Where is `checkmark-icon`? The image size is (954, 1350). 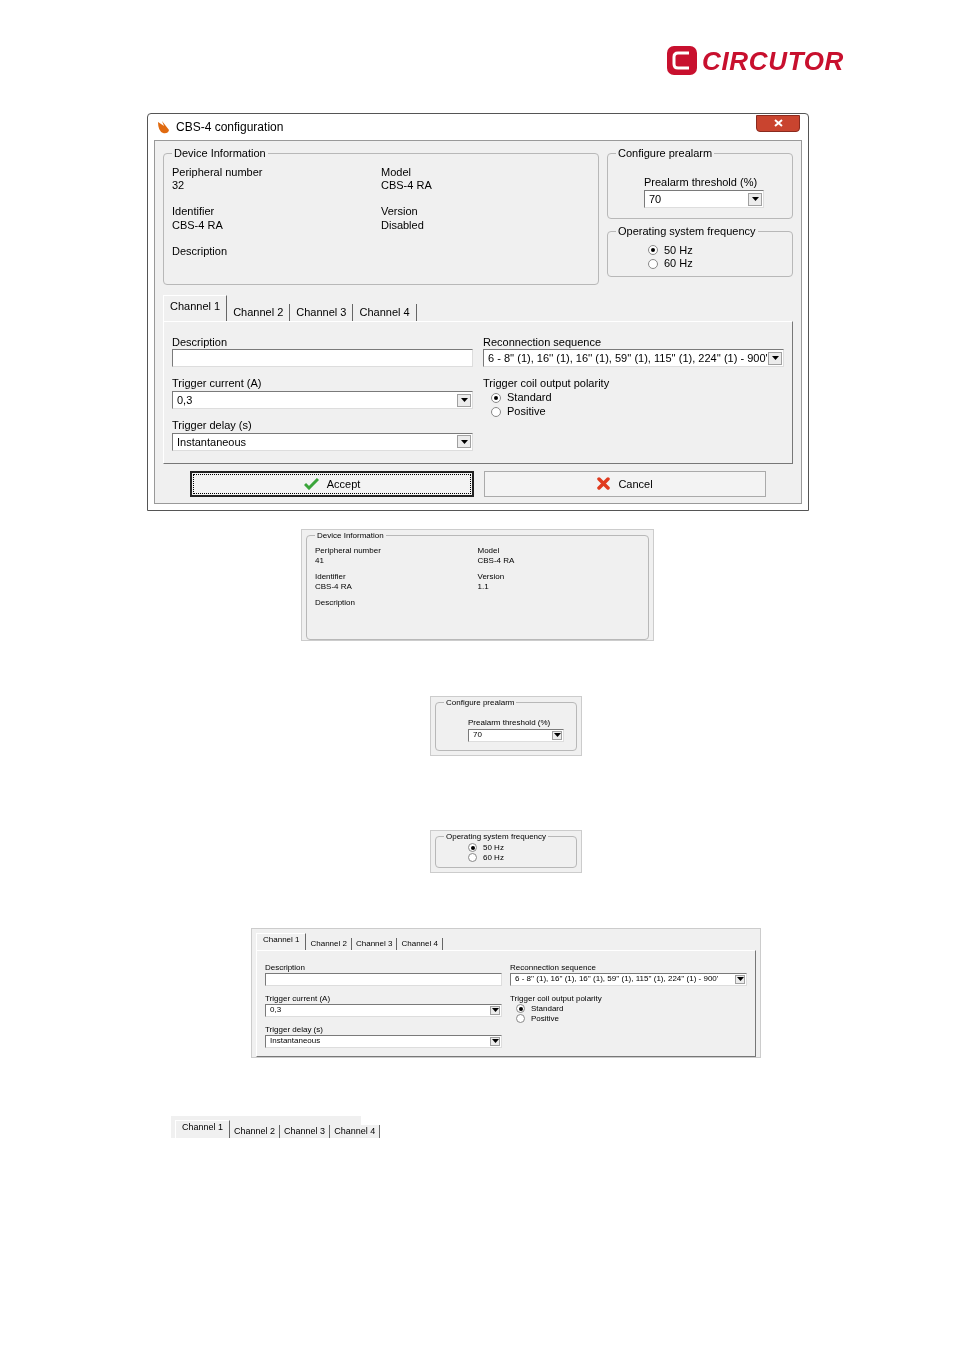 checkmark-icon is located at coordinates (311, 483).